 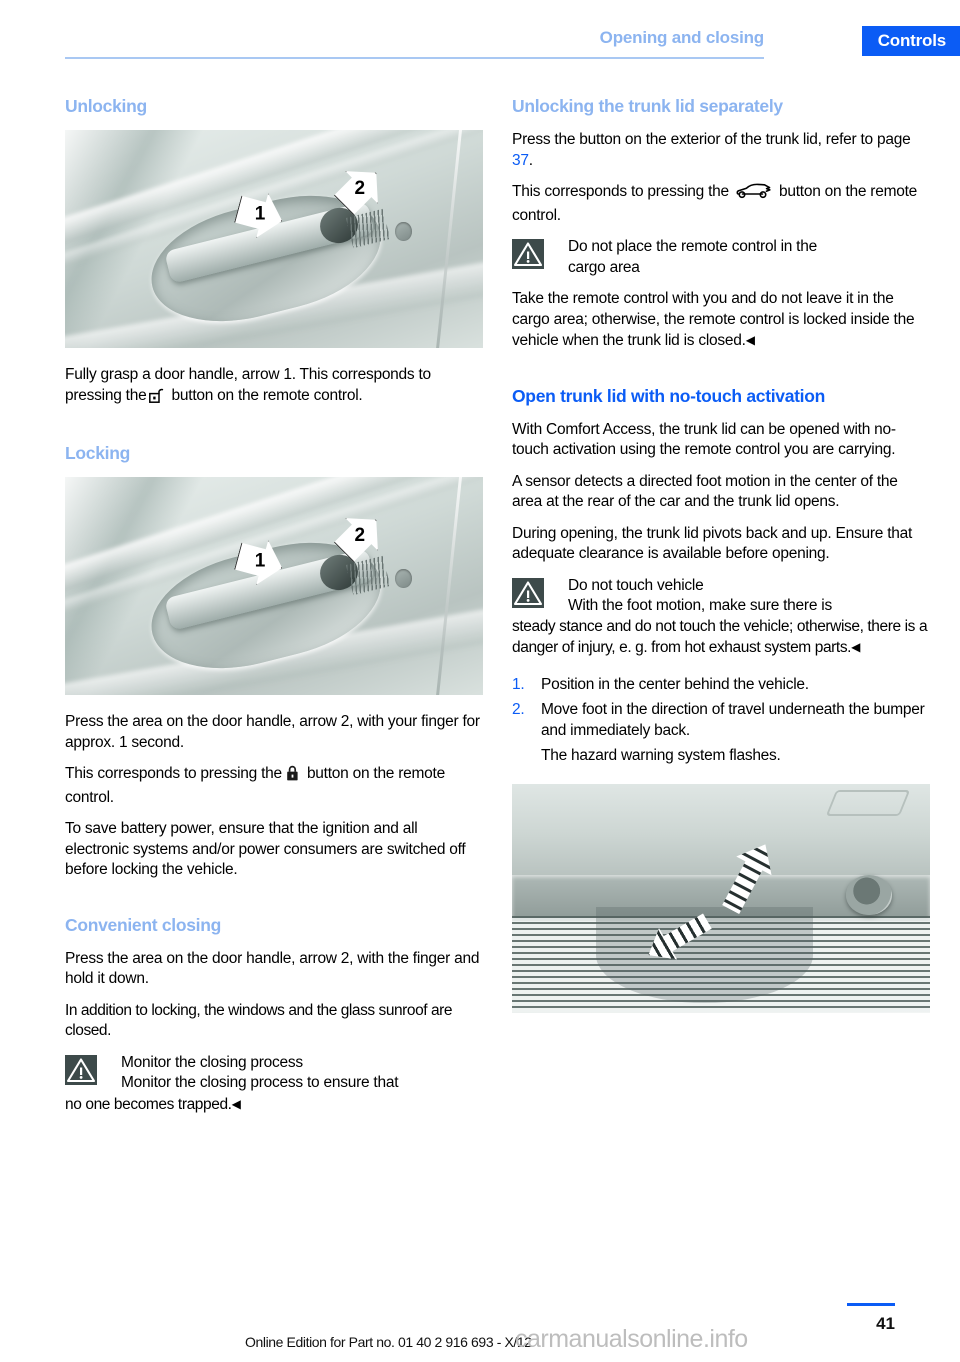 I want to click on header-section-label: Controls, so click(x=911, y=40).